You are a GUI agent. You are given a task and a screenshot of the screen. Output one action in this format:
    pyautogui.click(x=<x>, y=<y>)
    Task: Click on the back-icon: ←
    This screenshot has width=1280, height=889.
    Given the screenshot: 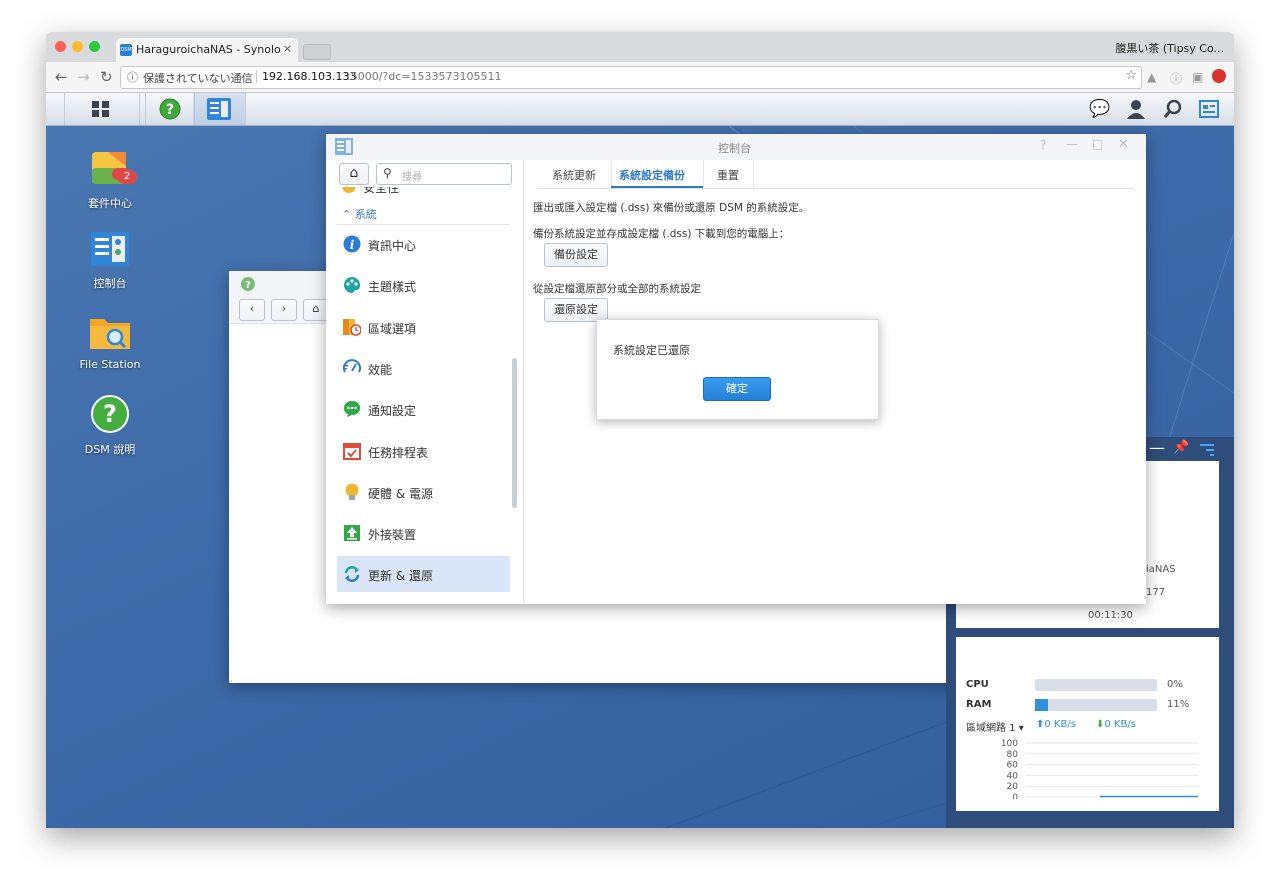 What is the action you would take?
    pyautogui.click(x=61, y=77)
    